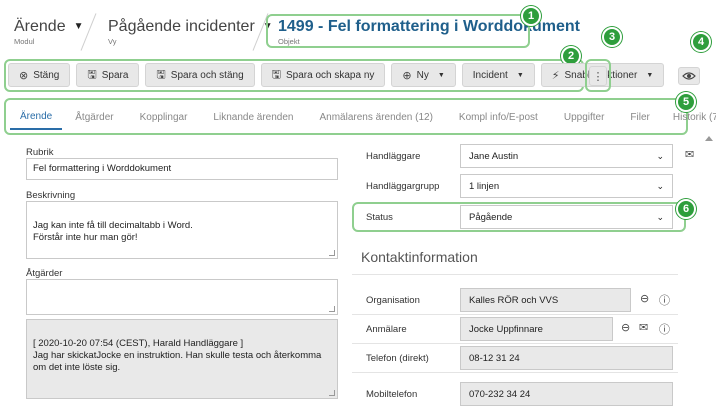 Image resolution: width=716 pixels, height=409 pixels. I want to click on view-crumb: Pågående incidenter ▼ Vy, so click(190, 32).